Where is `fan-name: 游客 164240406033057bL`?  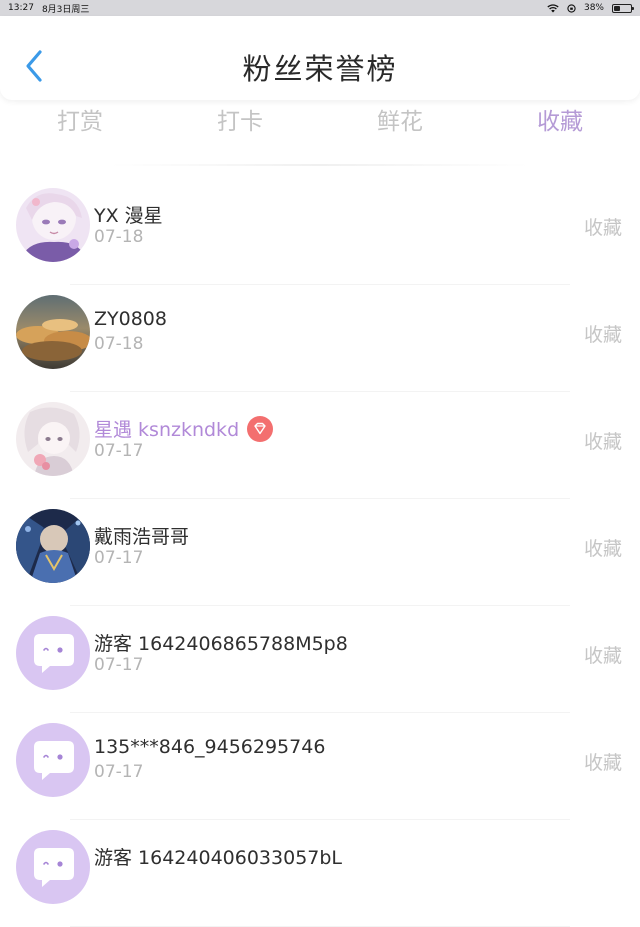 fan-name: 游客 164240406033057bL is located at coordinates (218, 858).